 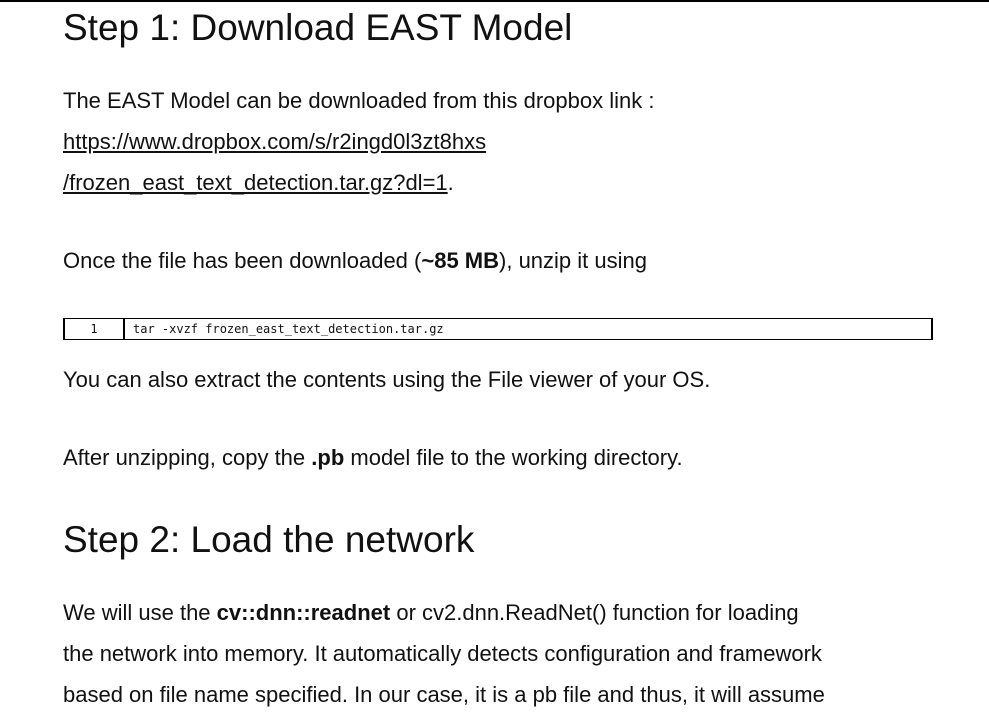 What do you see at coordinates (513, 457) in the screenshot?
I see `copy-text-end: model file to the working directory.` at bounding box center [513, 457].